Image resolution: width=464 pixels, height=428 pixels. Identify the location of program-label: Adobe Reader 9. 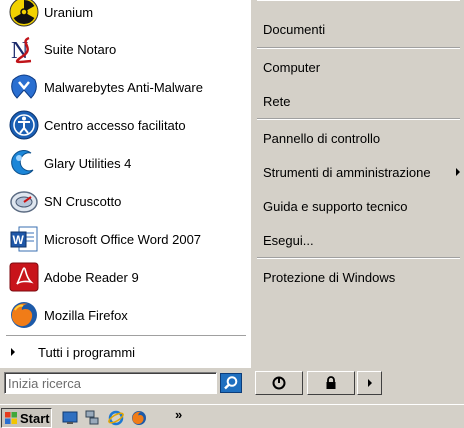
(91, 277).